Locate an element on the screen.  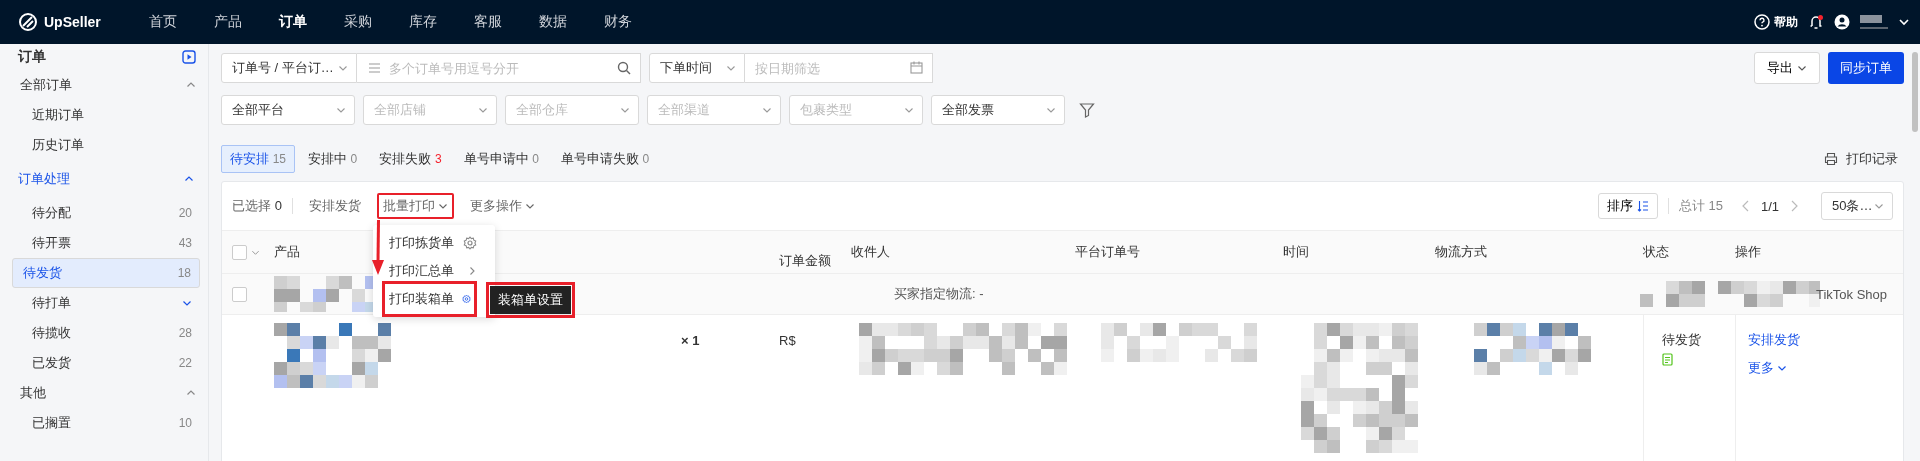
sidebar-item: 已发货 22 is located at coordinates (106, 363).